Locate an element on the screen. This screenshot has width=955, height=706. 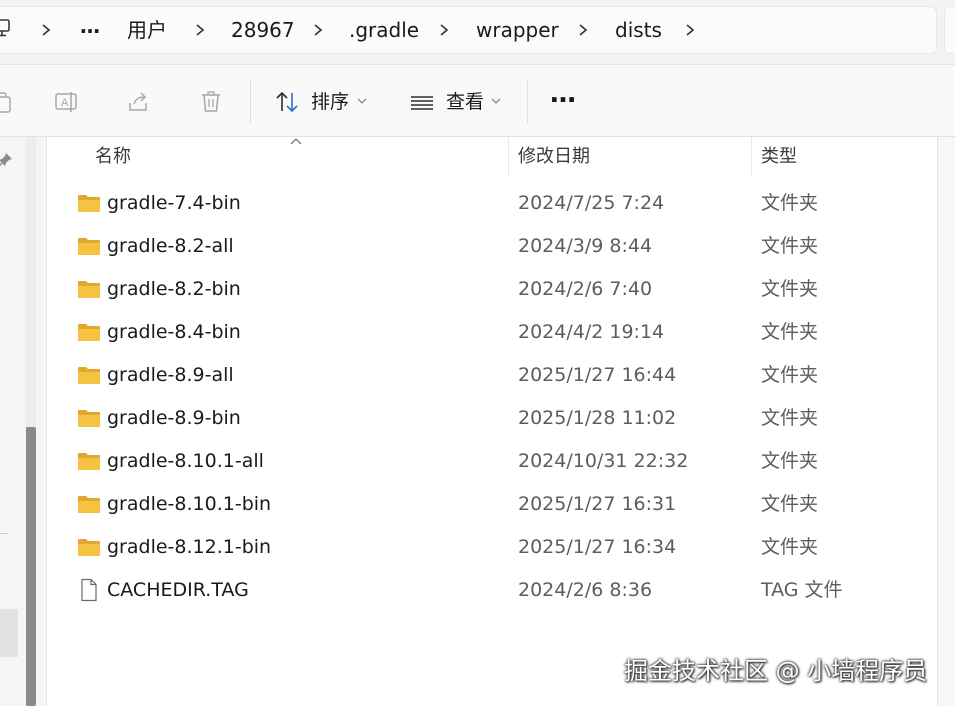
column-header-type: 类型 is located at coordinates (779, 157).